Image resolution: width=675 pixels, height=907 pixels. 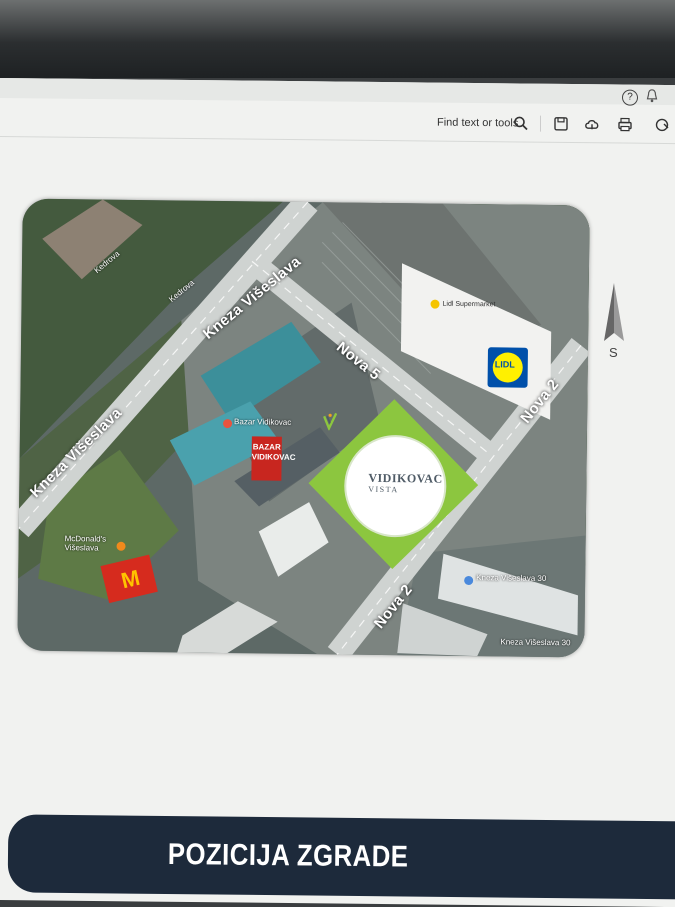 I want to click on bazar-place-label: Bazar Vidikovac, so click(x=263, y=422).